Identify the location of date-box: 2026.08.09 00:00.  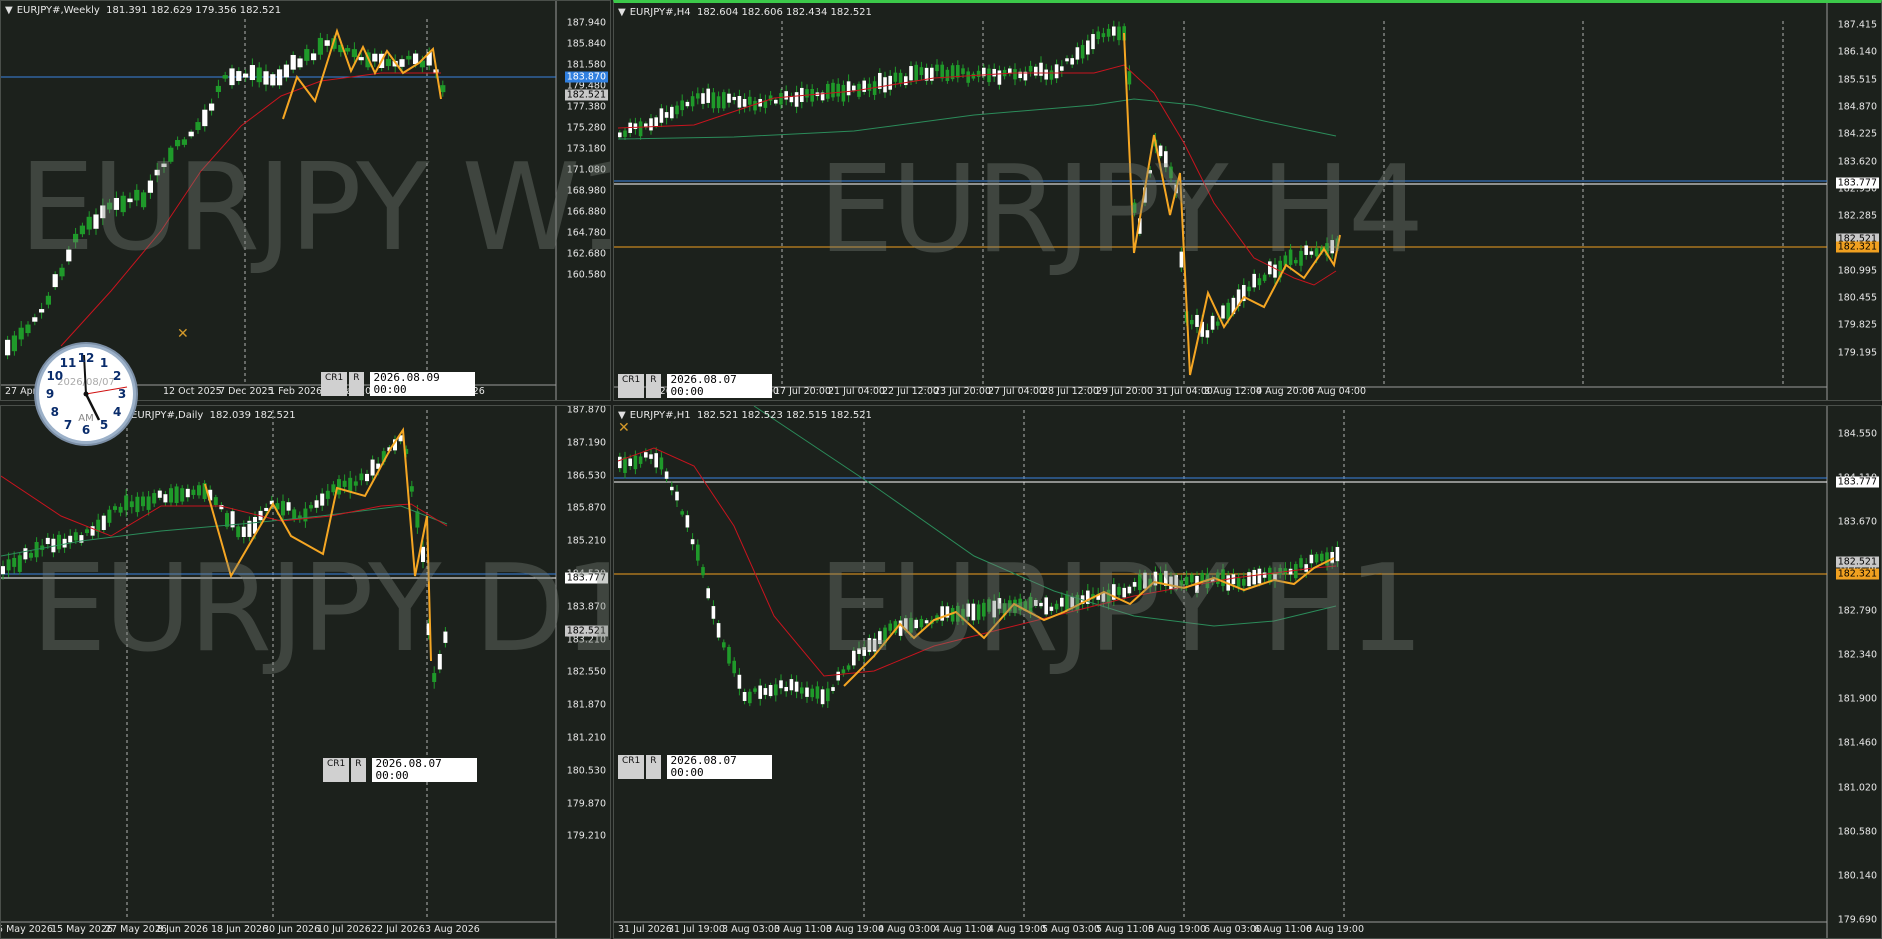
(422, 384).